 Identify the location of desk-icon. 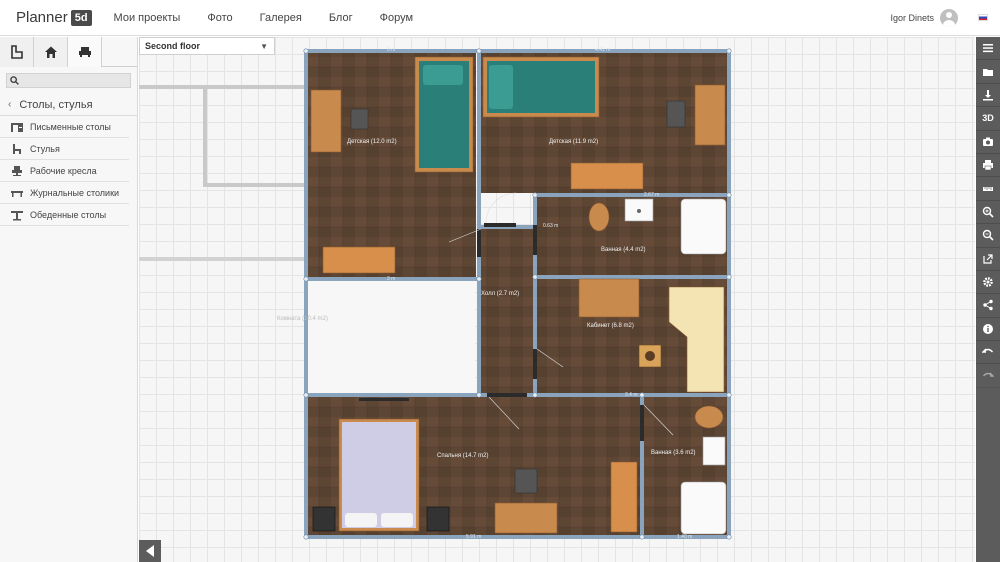
(17, 127).